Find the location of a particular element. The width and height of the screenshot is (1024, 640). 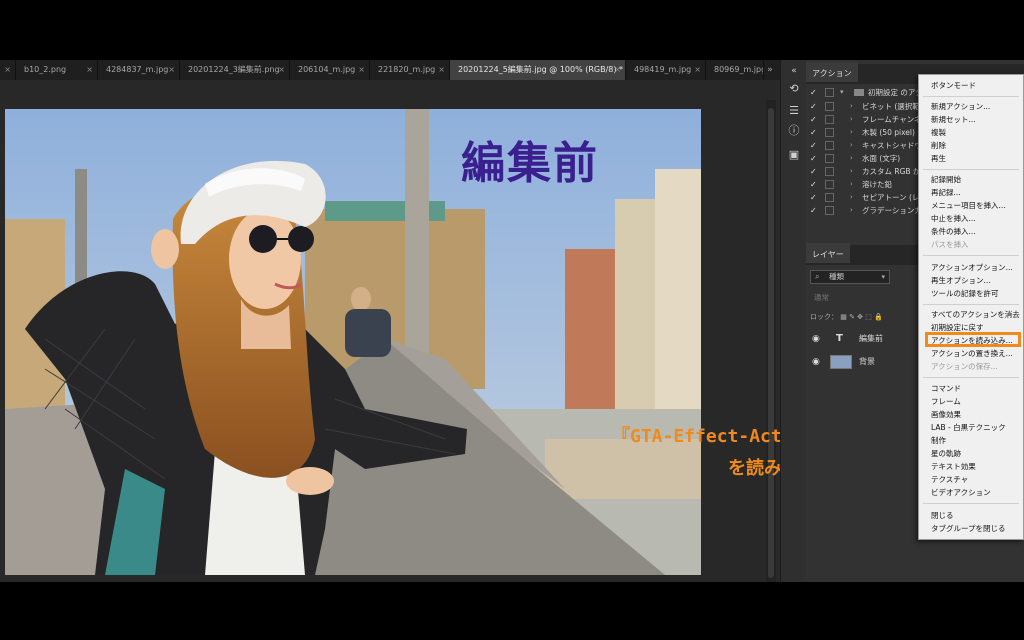

tab-overflow-left: × is located at coordinates (8, 70).